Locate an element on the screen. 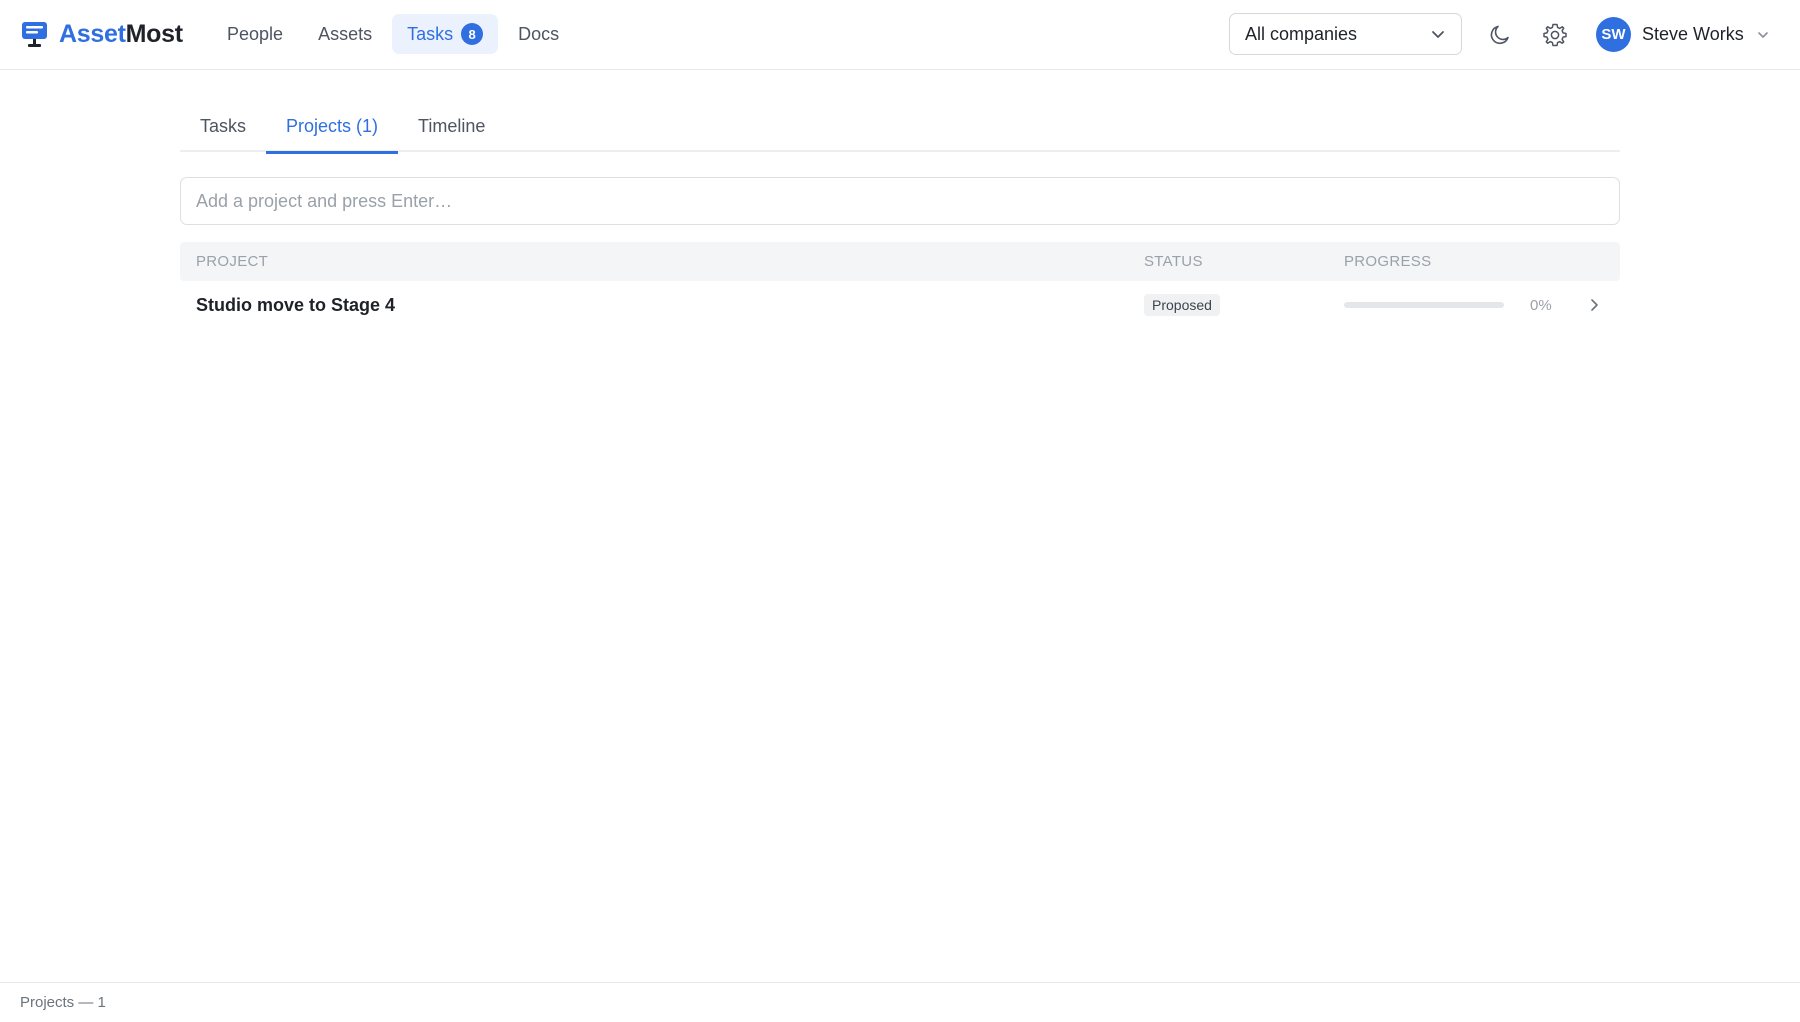  table-row: Studio move to Stage 4 Proposed 0% is located at coordinates (900, 305).